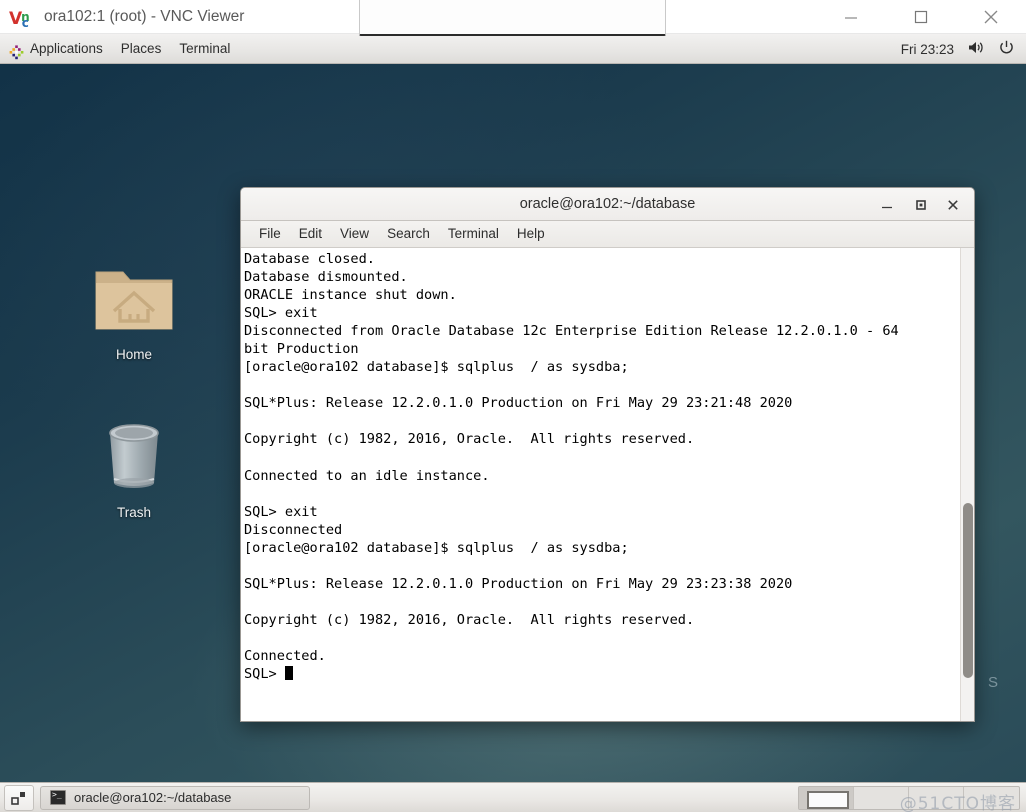  Describe the element at coordinates (408, 234) in the screenshot. I see `terminal-menu-search: Search` at that location.